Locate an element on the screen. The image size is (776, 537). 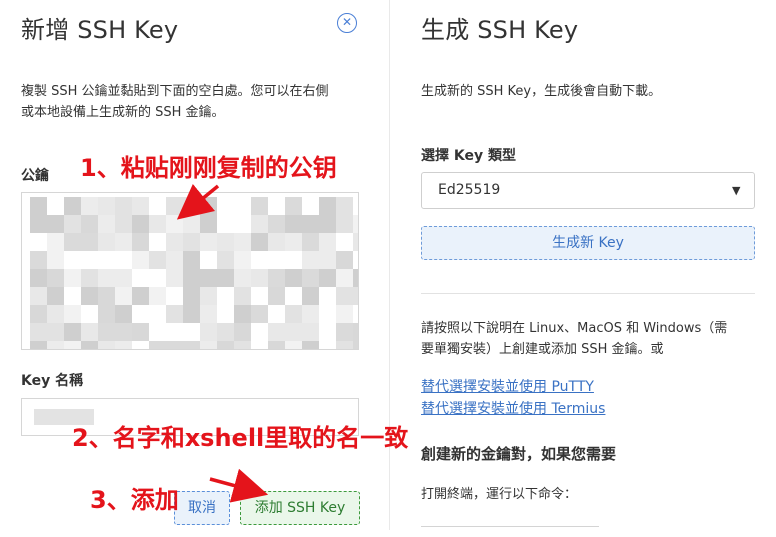
generate-ssh-key-title: 生成 SSH Key is located at coordinates (500, 30).